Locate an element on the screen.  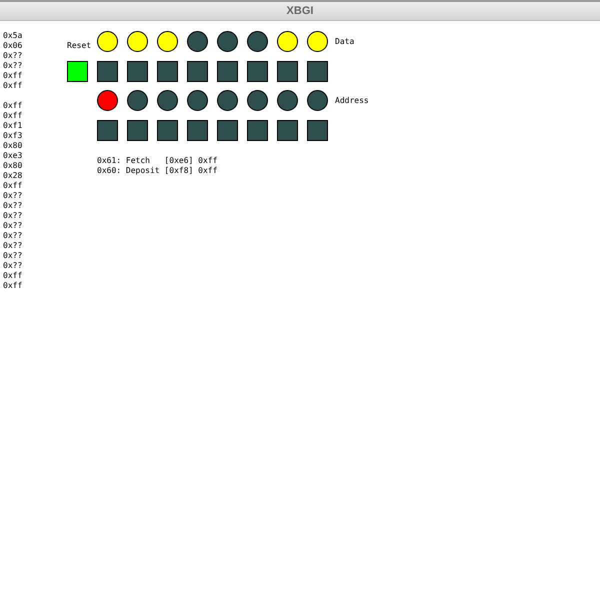
data-label: Data is located at coordinates (344, 41).